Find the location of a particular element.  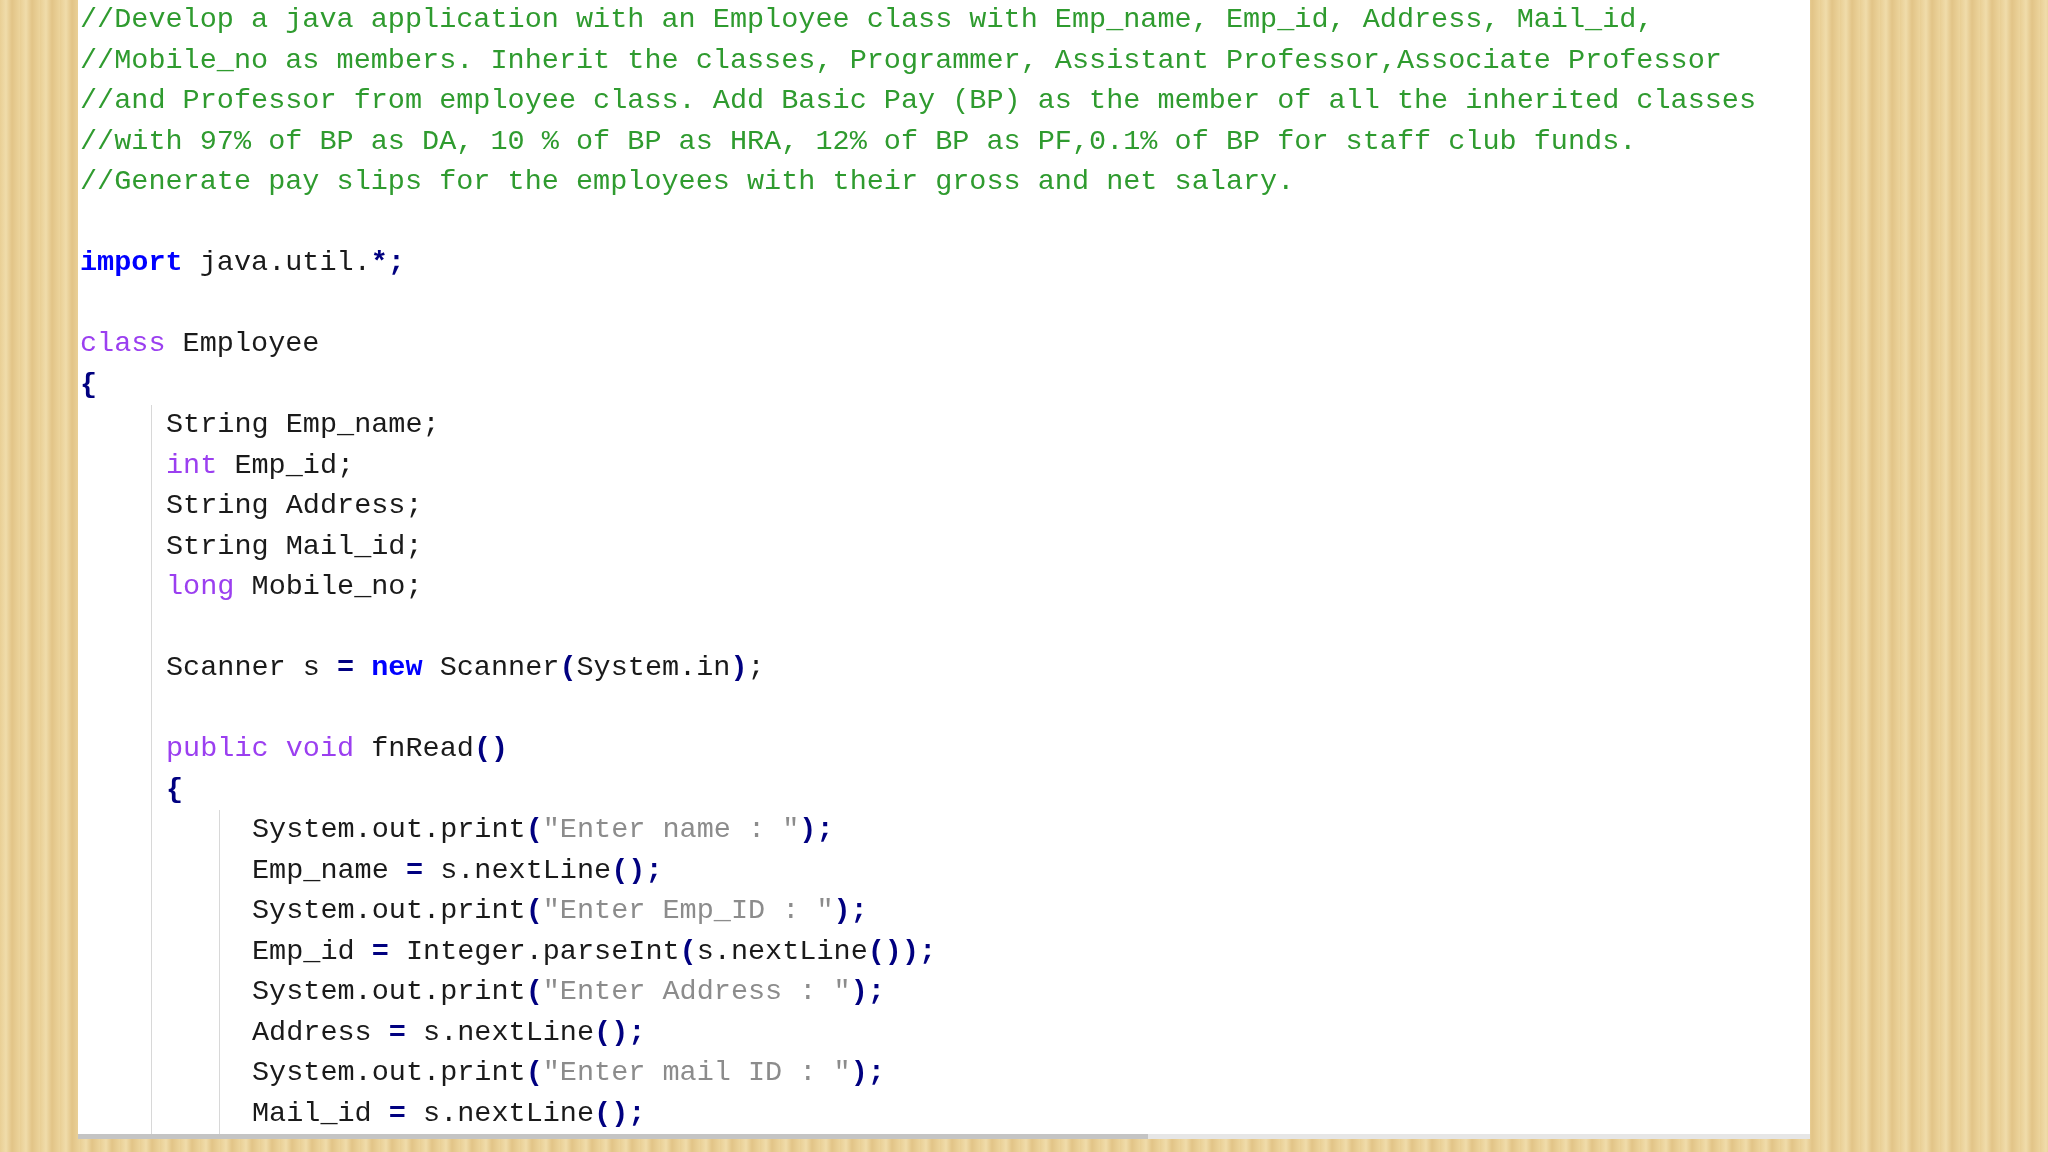

code-line: //Develop a java application with an Employee class with Emp_name, Emp_id, Address, Mail_id, is located at coordinates (867, 20).